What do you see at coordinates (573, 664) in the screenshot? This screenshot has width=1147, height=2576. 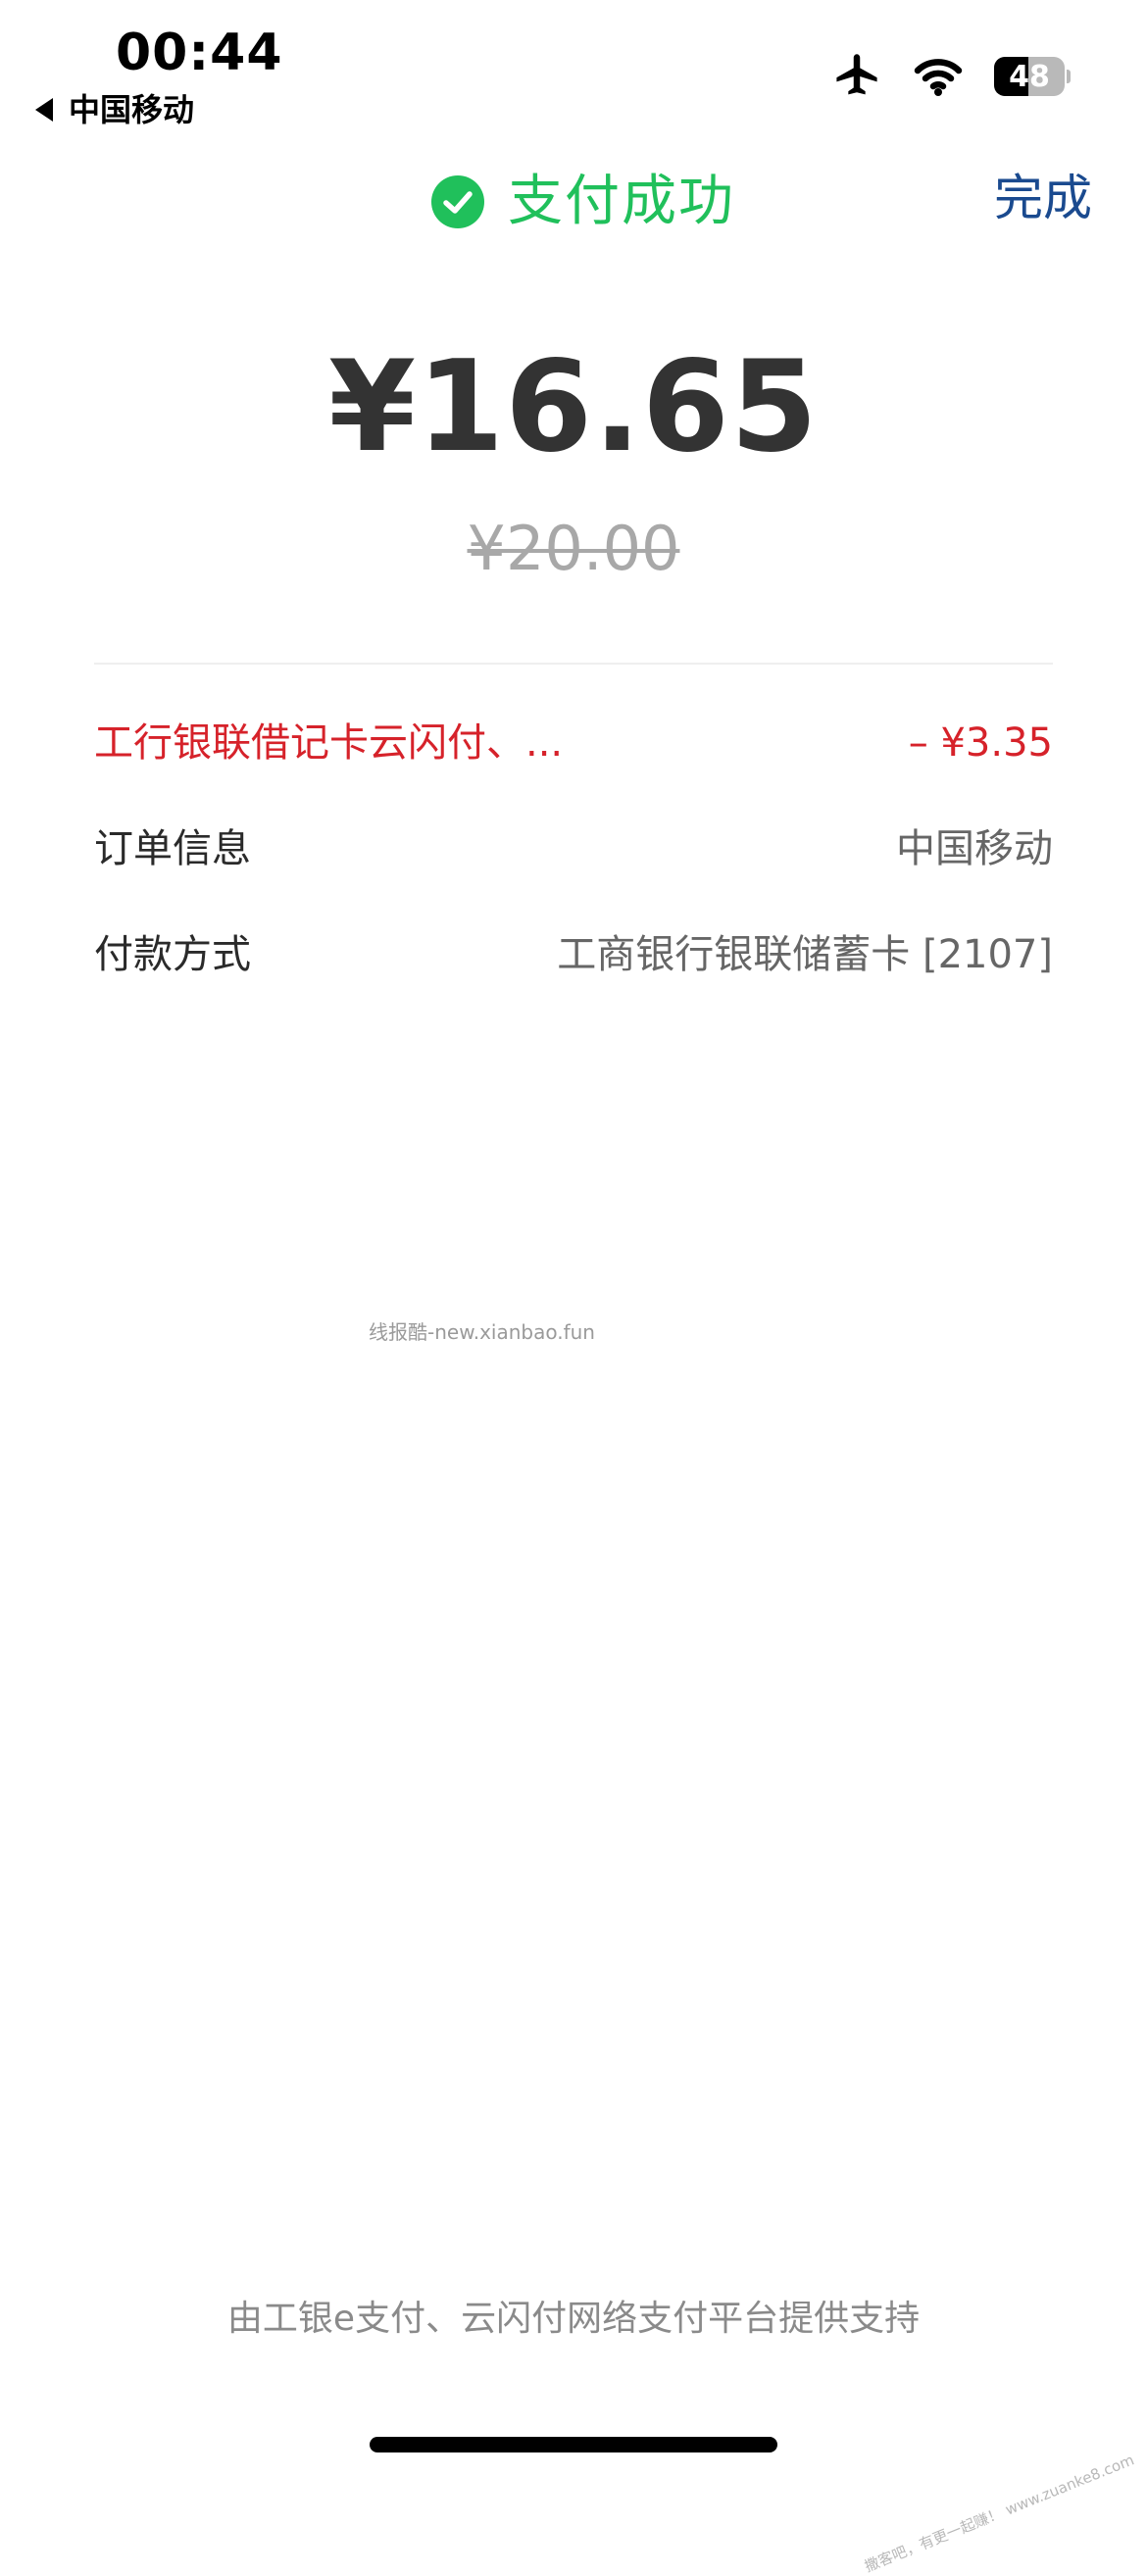 I see `divider` at bounding box center [573, 664].